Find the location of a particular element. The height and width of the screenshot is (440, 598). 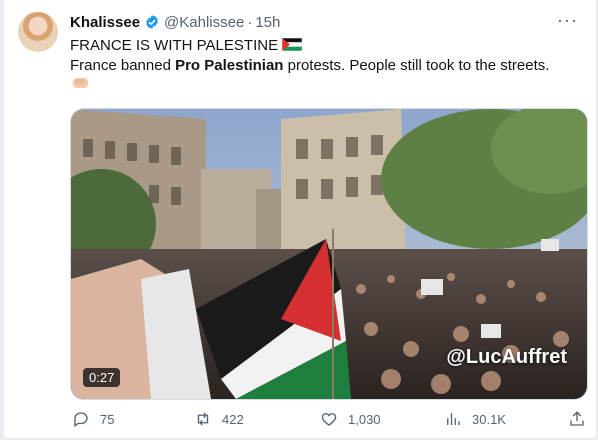

retweet-icon is located at coordinates (203, 419).